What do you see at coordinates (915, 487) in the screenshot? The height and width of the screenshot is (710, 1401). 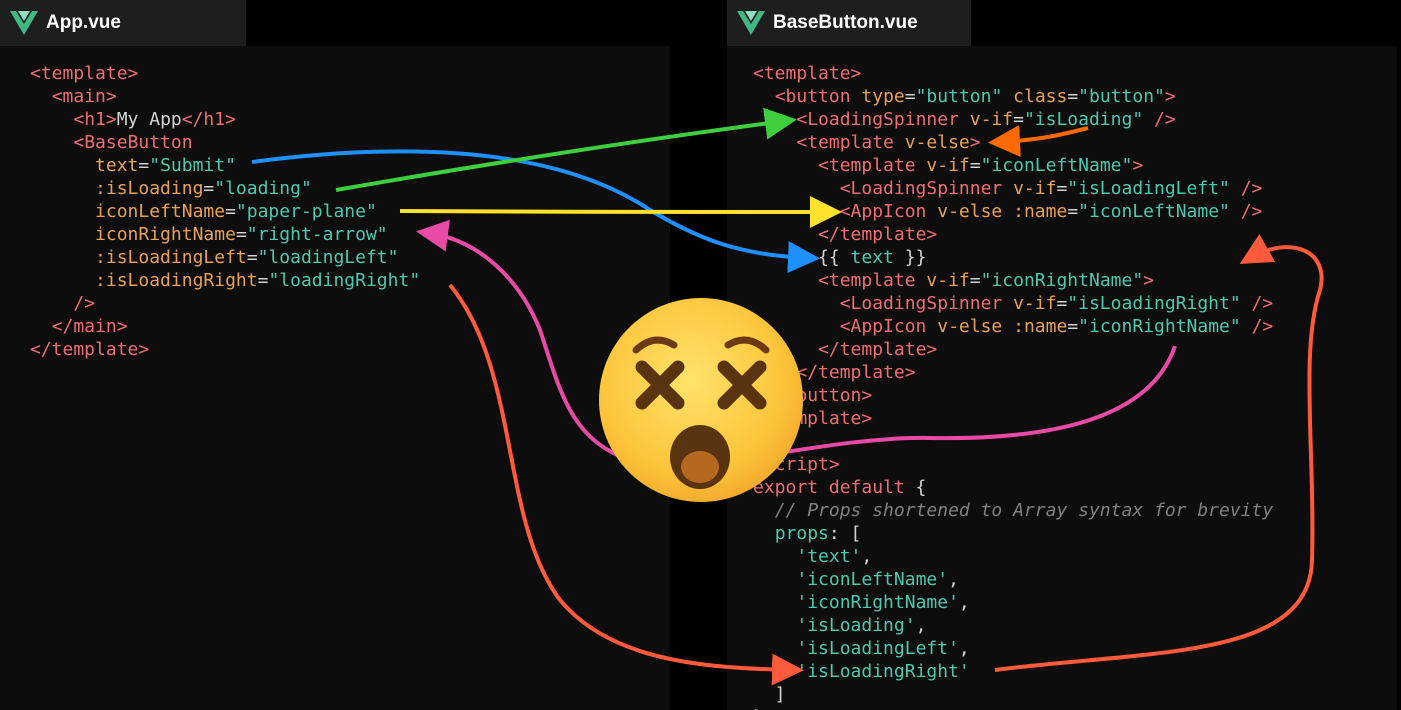 I see `code-token: {` at bounding box center [915, 487].